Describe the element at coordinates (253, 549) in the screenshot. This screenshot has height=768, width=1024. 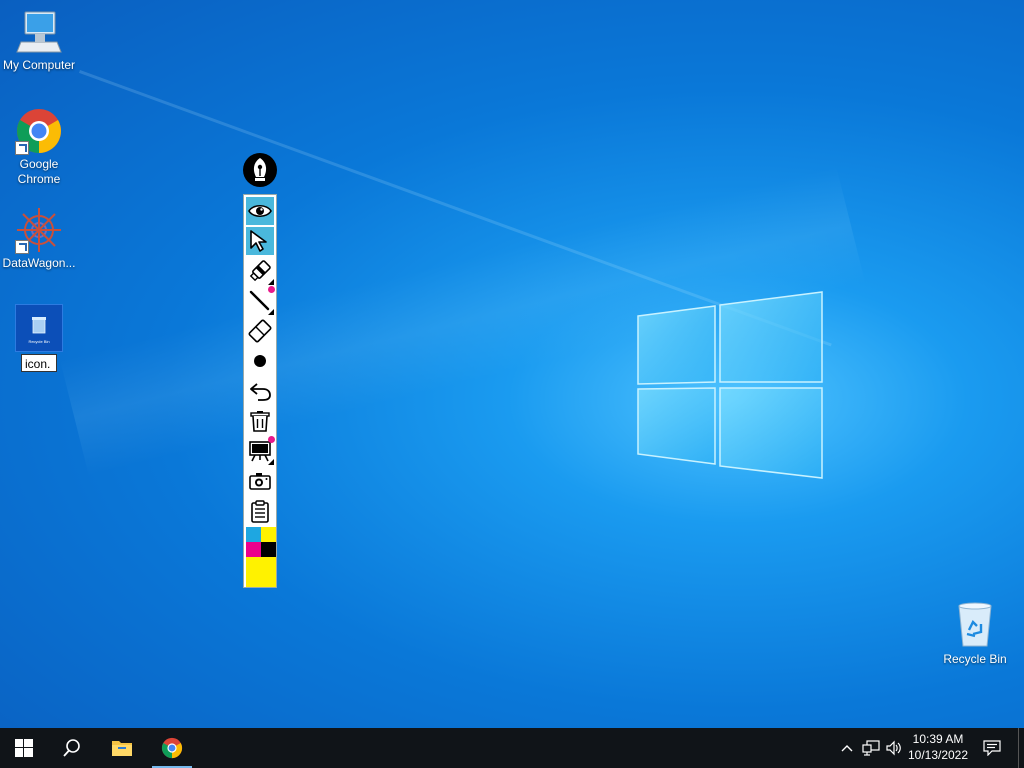
I see `swatch-magenta` at that location.